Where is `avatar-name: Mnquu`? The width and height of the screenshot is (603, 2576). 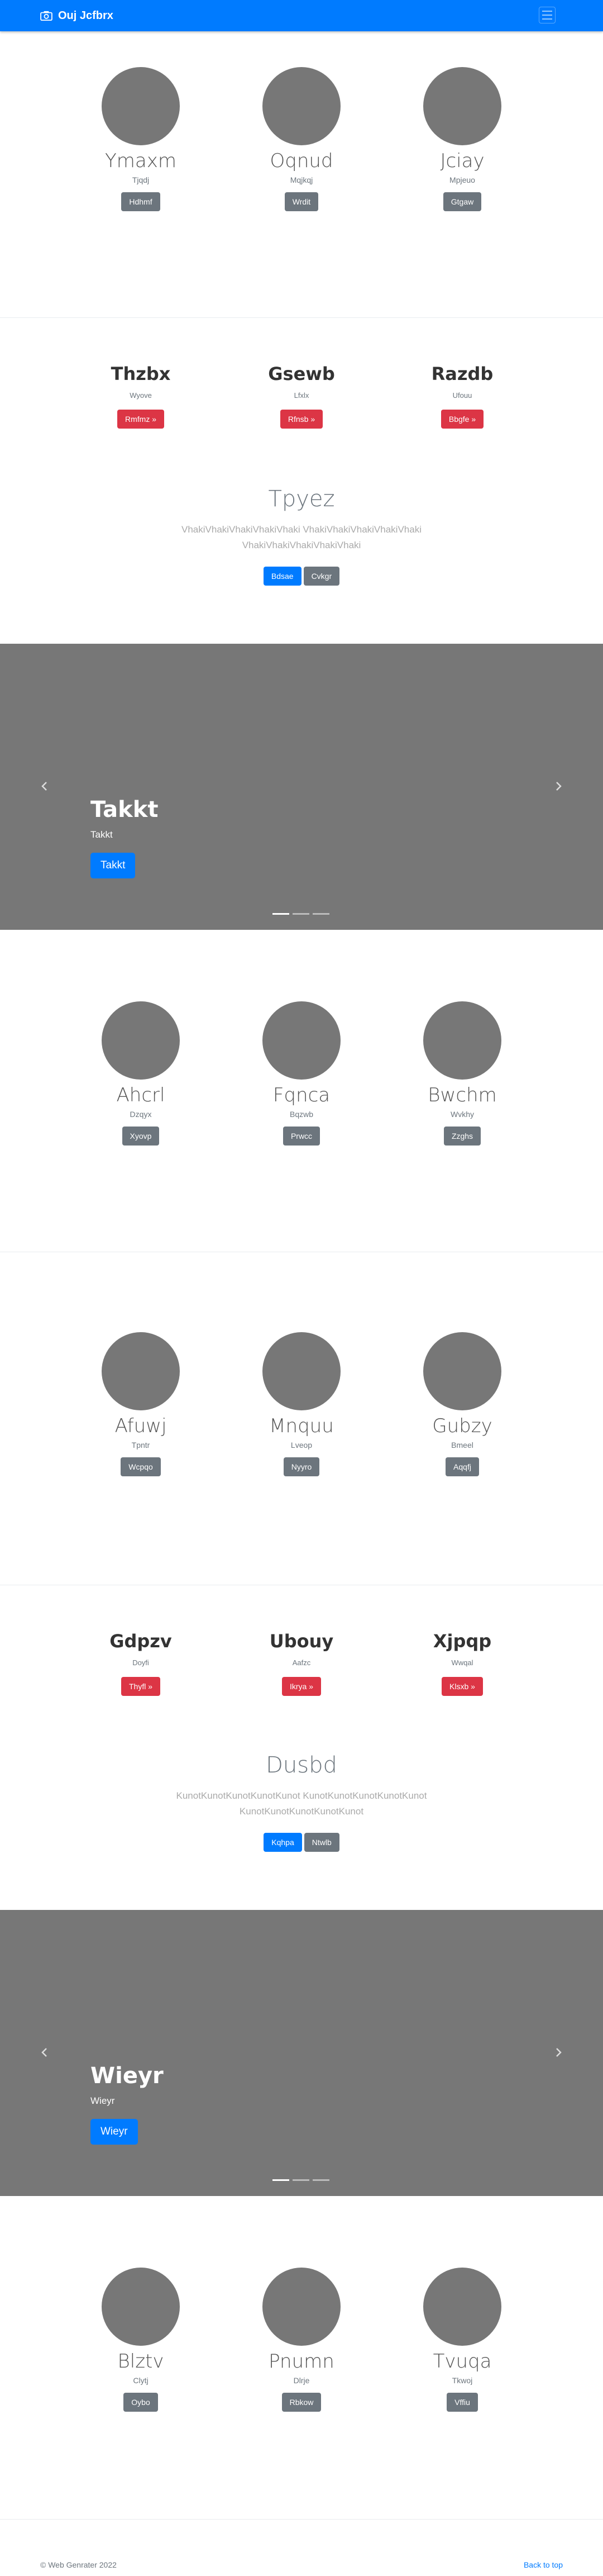
avatar-name: Mnquu is located at coordinates (301, 1426).